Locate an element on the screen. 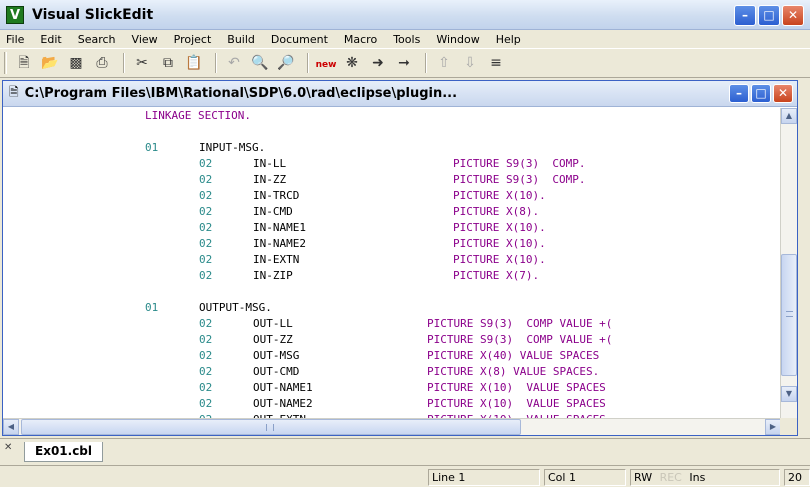  step-over-icon: ➞ is located at coordinates (404, 63).